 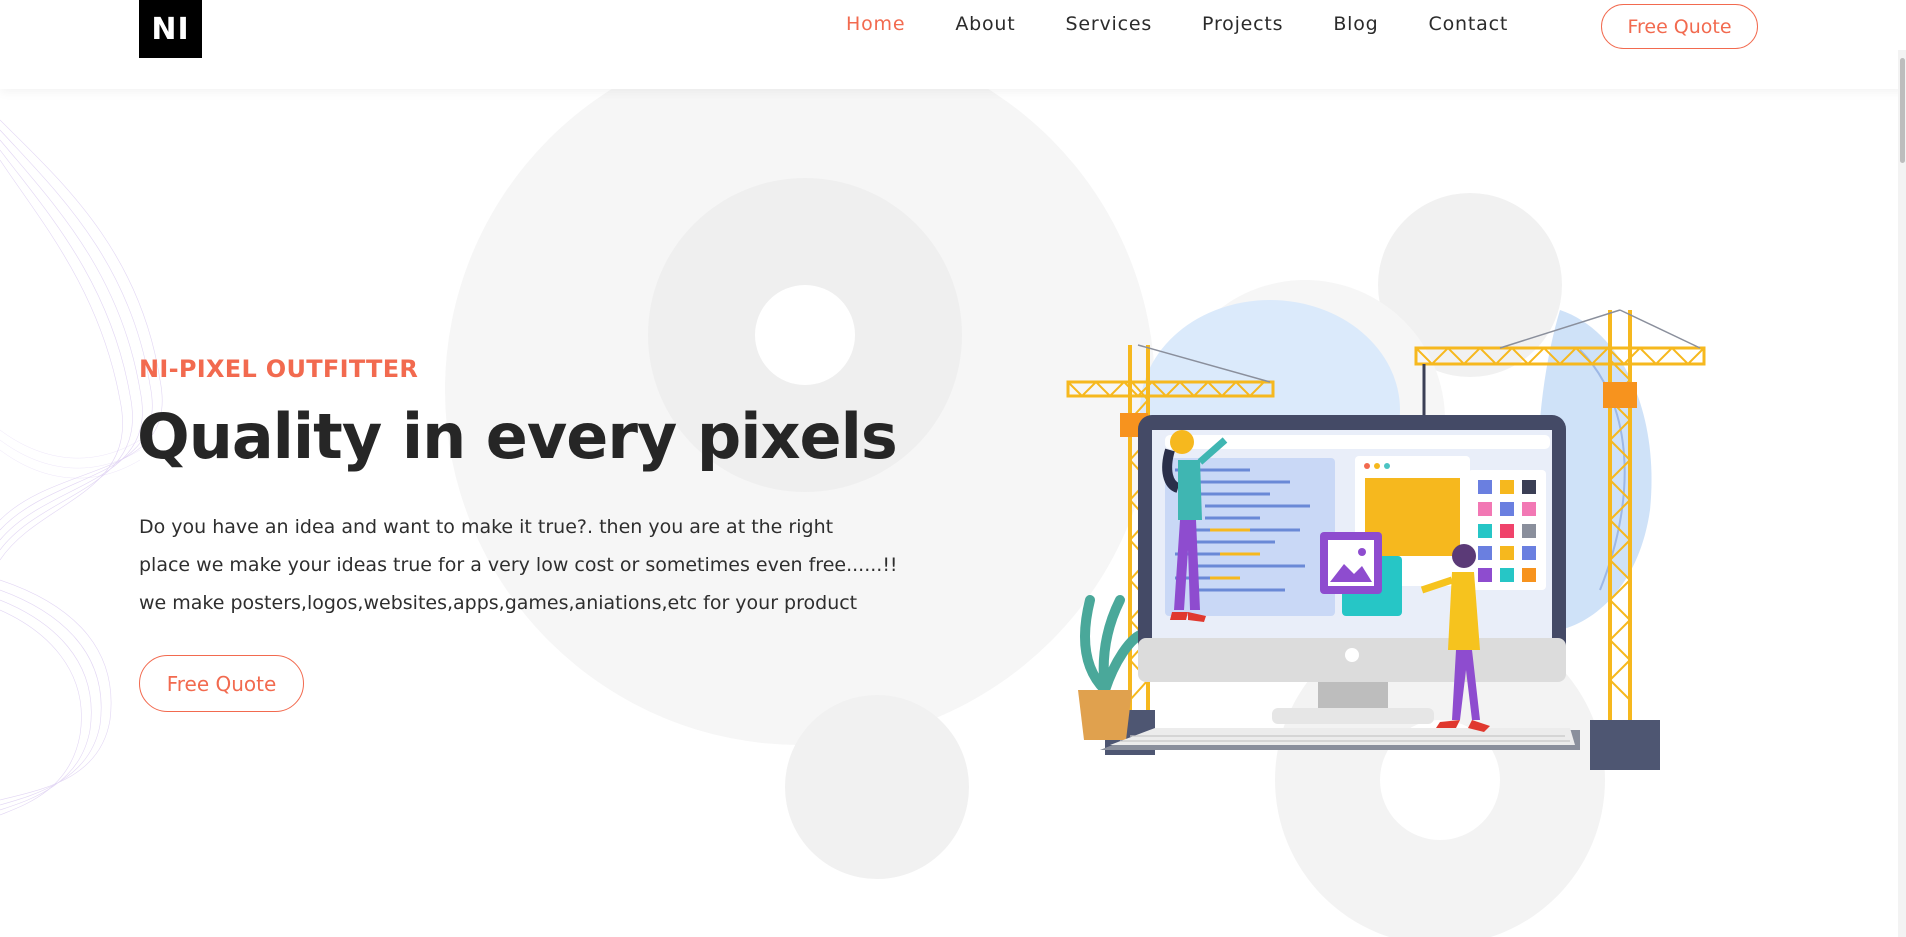 What do you see at coordinates (1355, 24) in the screenshot?
I see `nav-blog: Blog` at bounding box center [1355, 24].